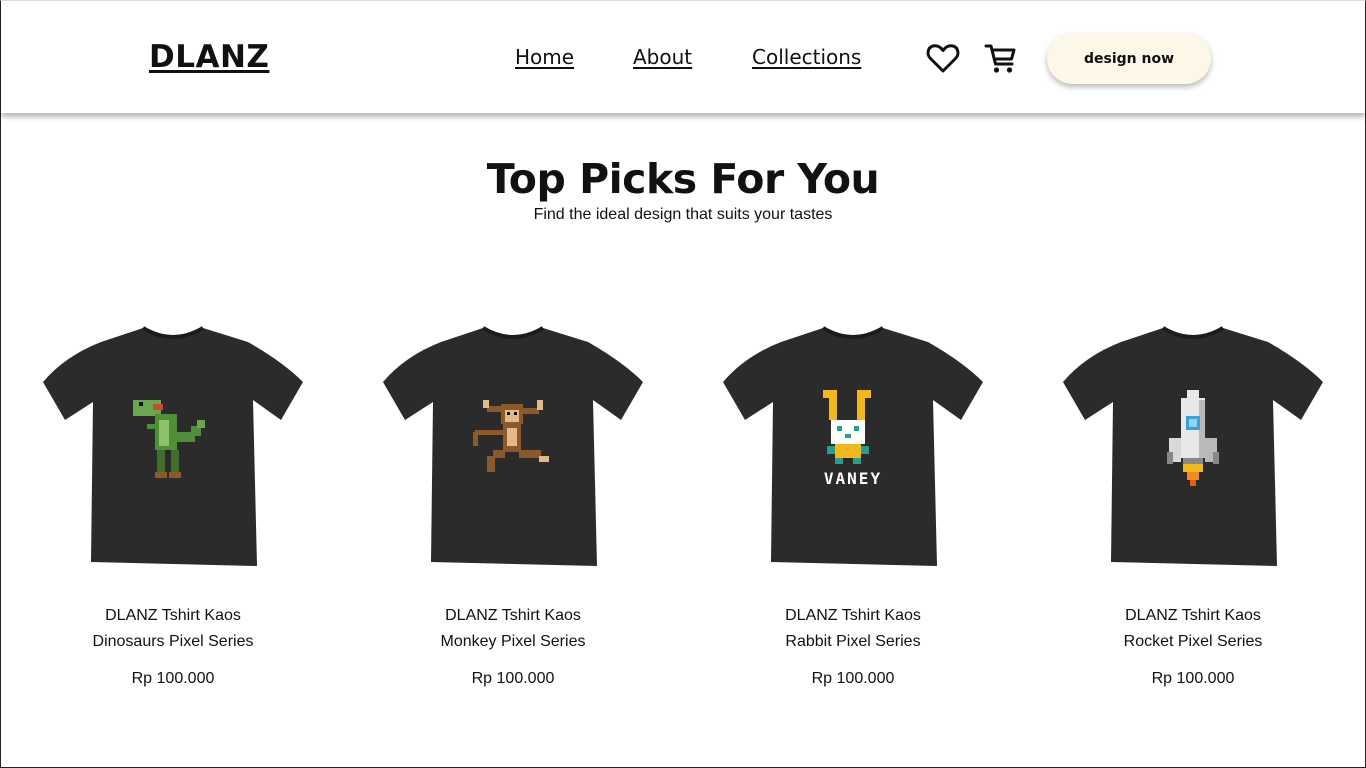 Image resolution: width=1366 pixels, height=768 pixels. I want to click on page-title: Top Picks For You, so click(683, 179).